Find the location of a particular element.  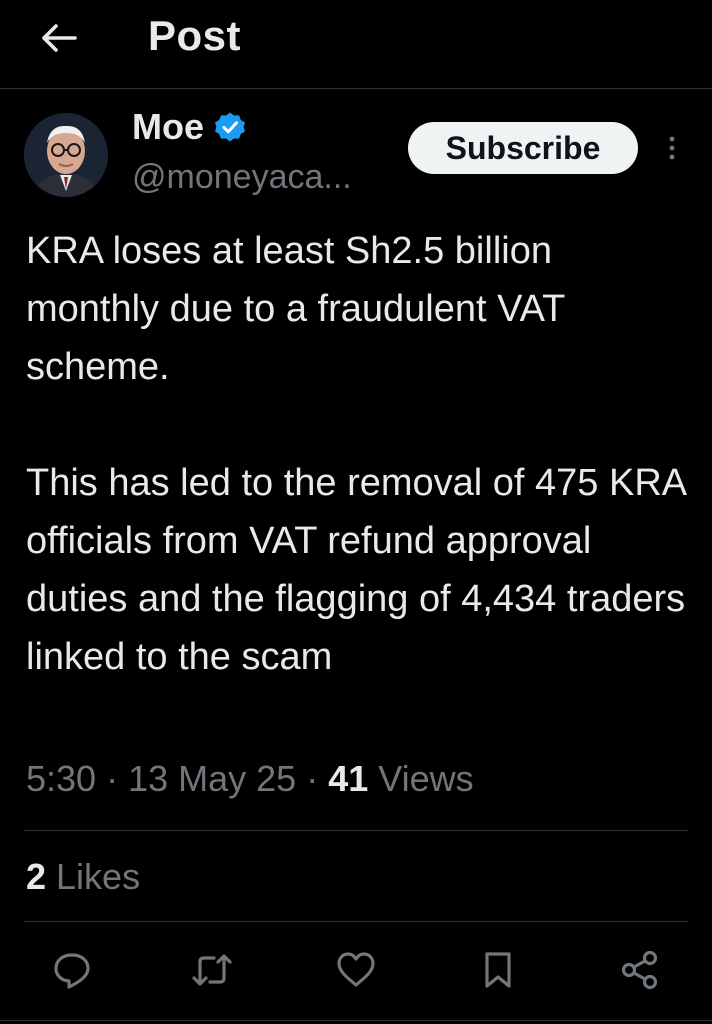

share-icon is located at coordinates (639, 970).